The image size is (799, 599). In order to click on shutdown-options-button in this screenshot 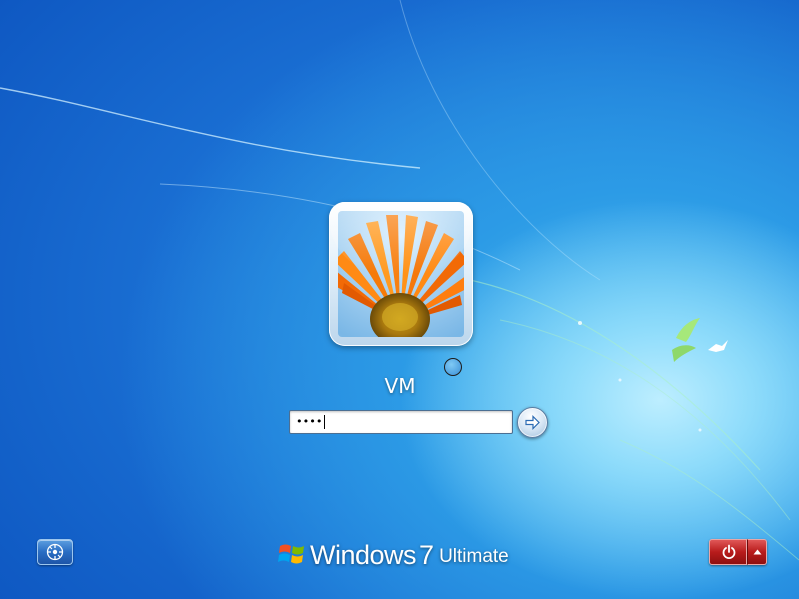, I will do `click(757, 552)`.